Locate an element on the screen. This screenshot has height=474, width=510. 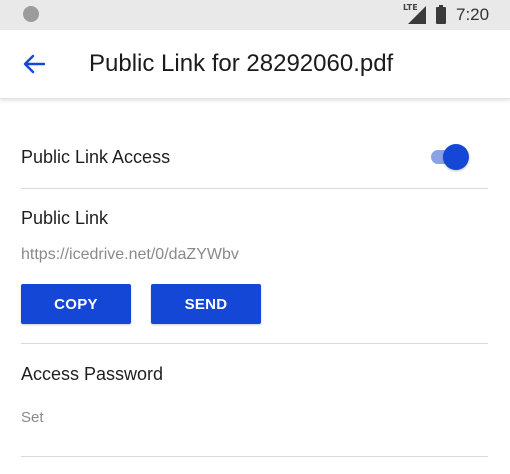
page-title: Public Link for 28292060.pdf is located at coordinates (241, 63).